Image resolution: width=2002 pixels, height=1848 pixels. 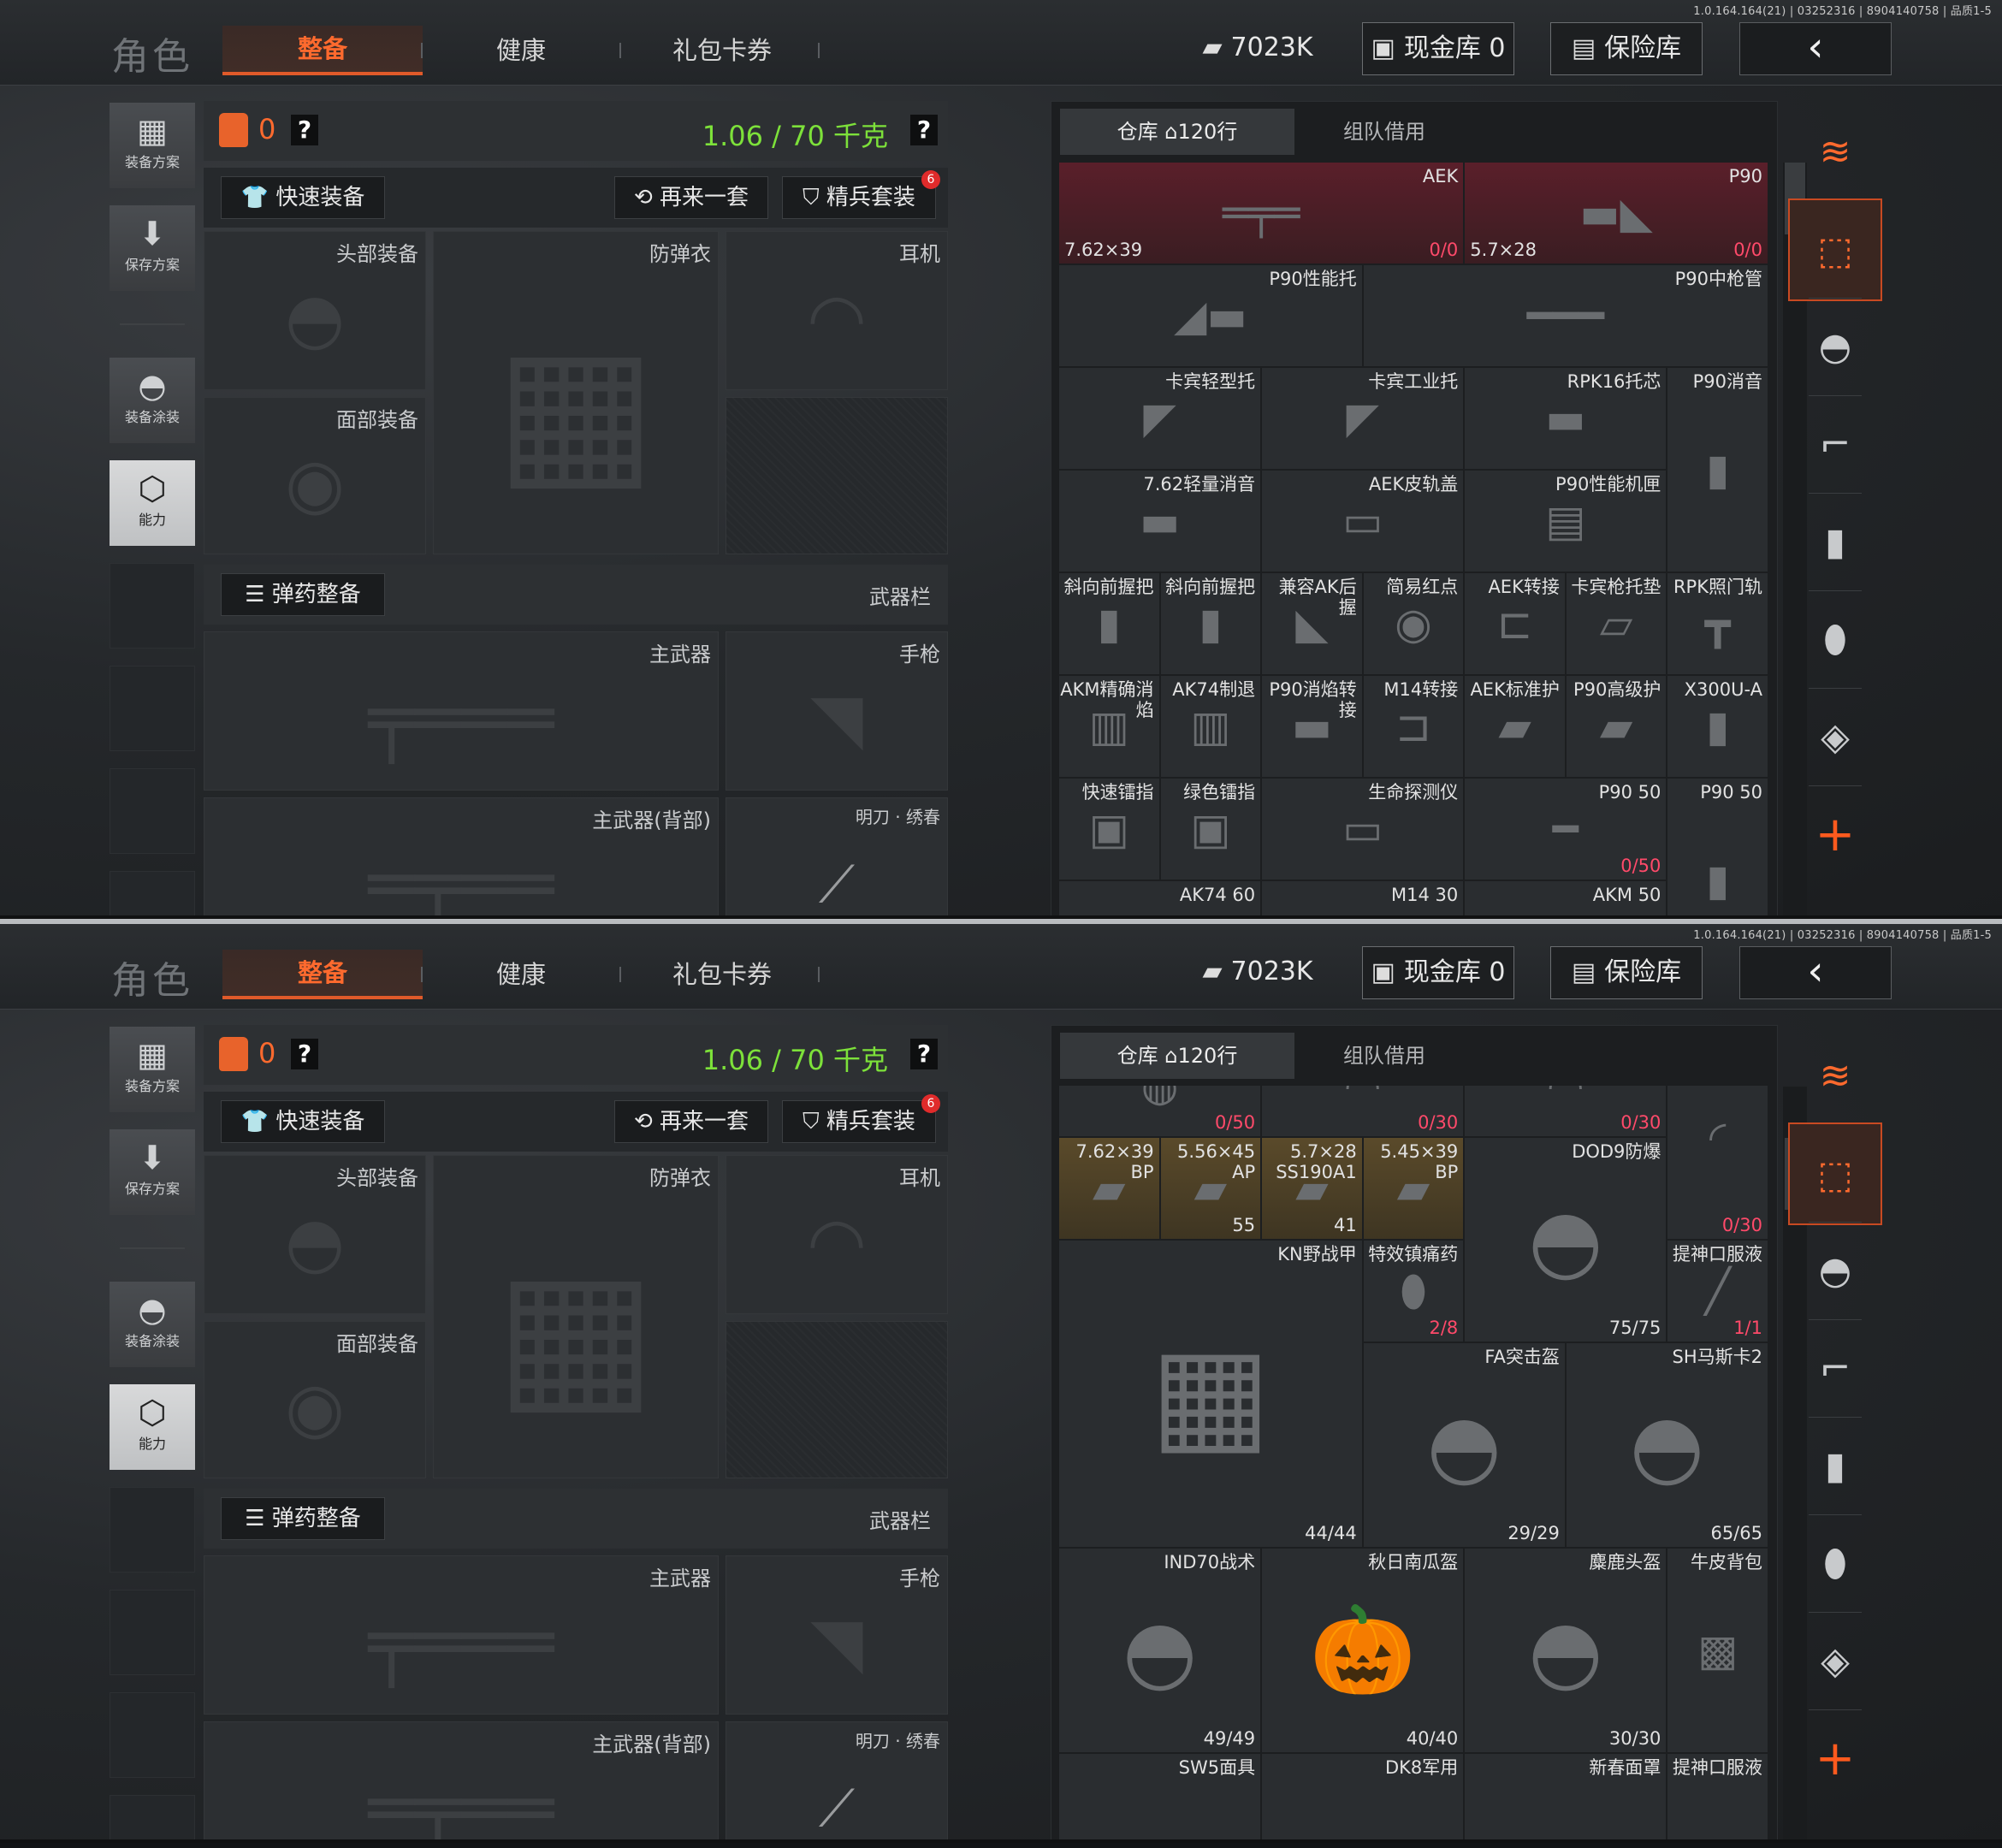 I want to click on category-plus: +, so click(x=1835, y=835).